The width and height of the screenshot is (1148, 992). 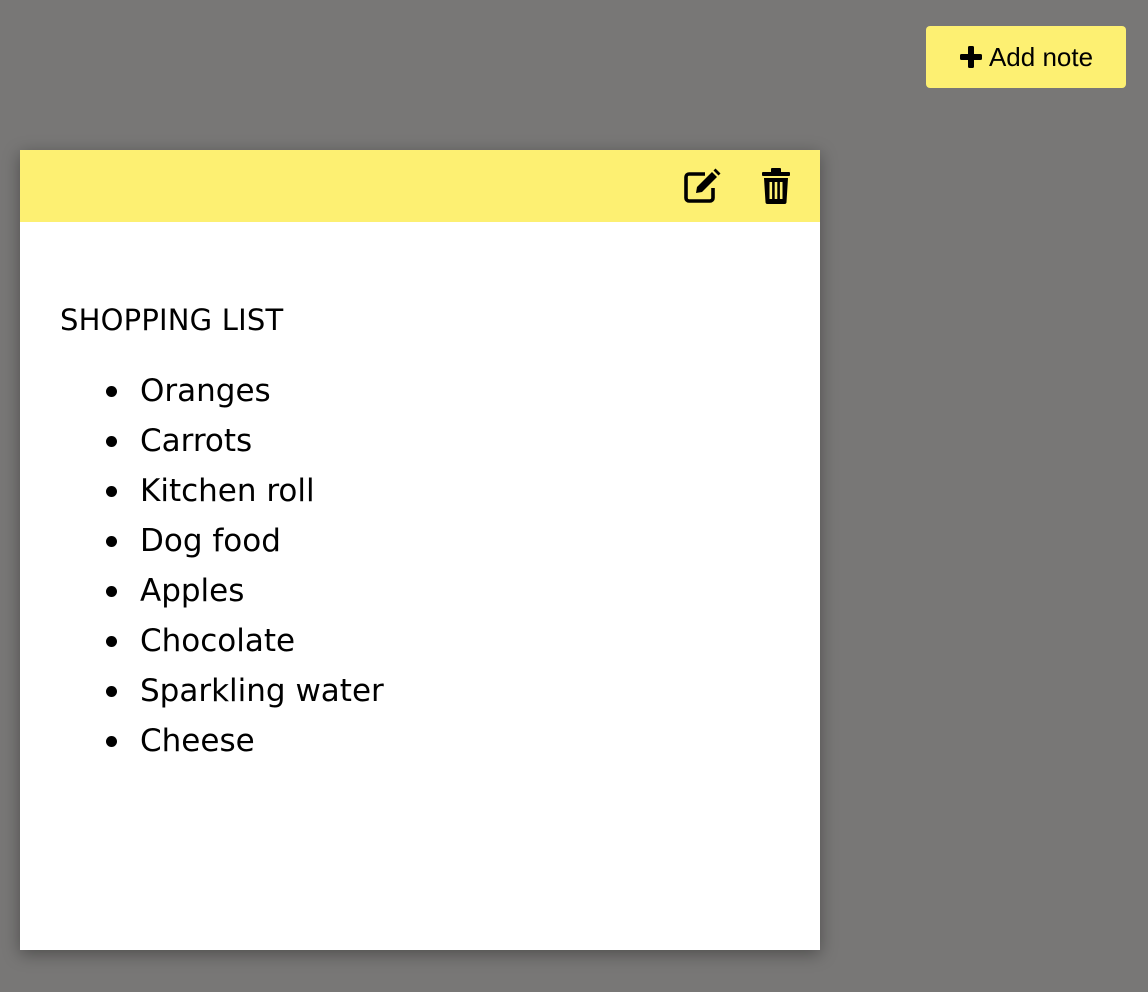 I want to click on list-item: Chocolate, so click(x=443, y=641).